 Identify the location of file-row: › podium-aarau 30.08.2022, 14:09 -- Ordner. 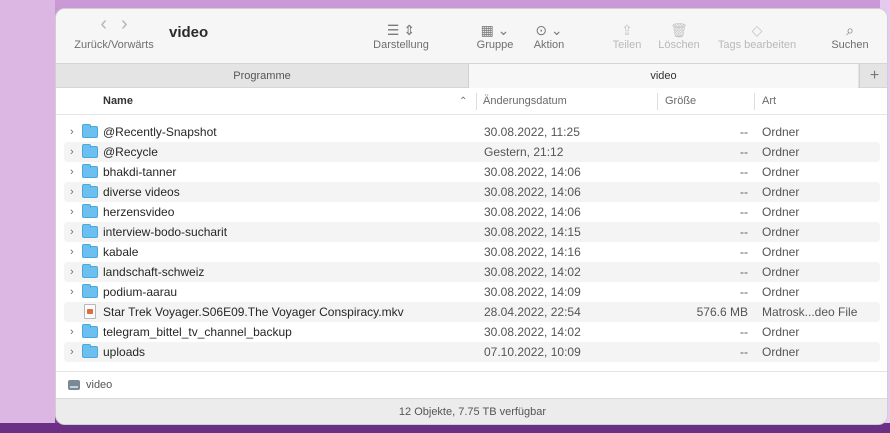
(472, 292).